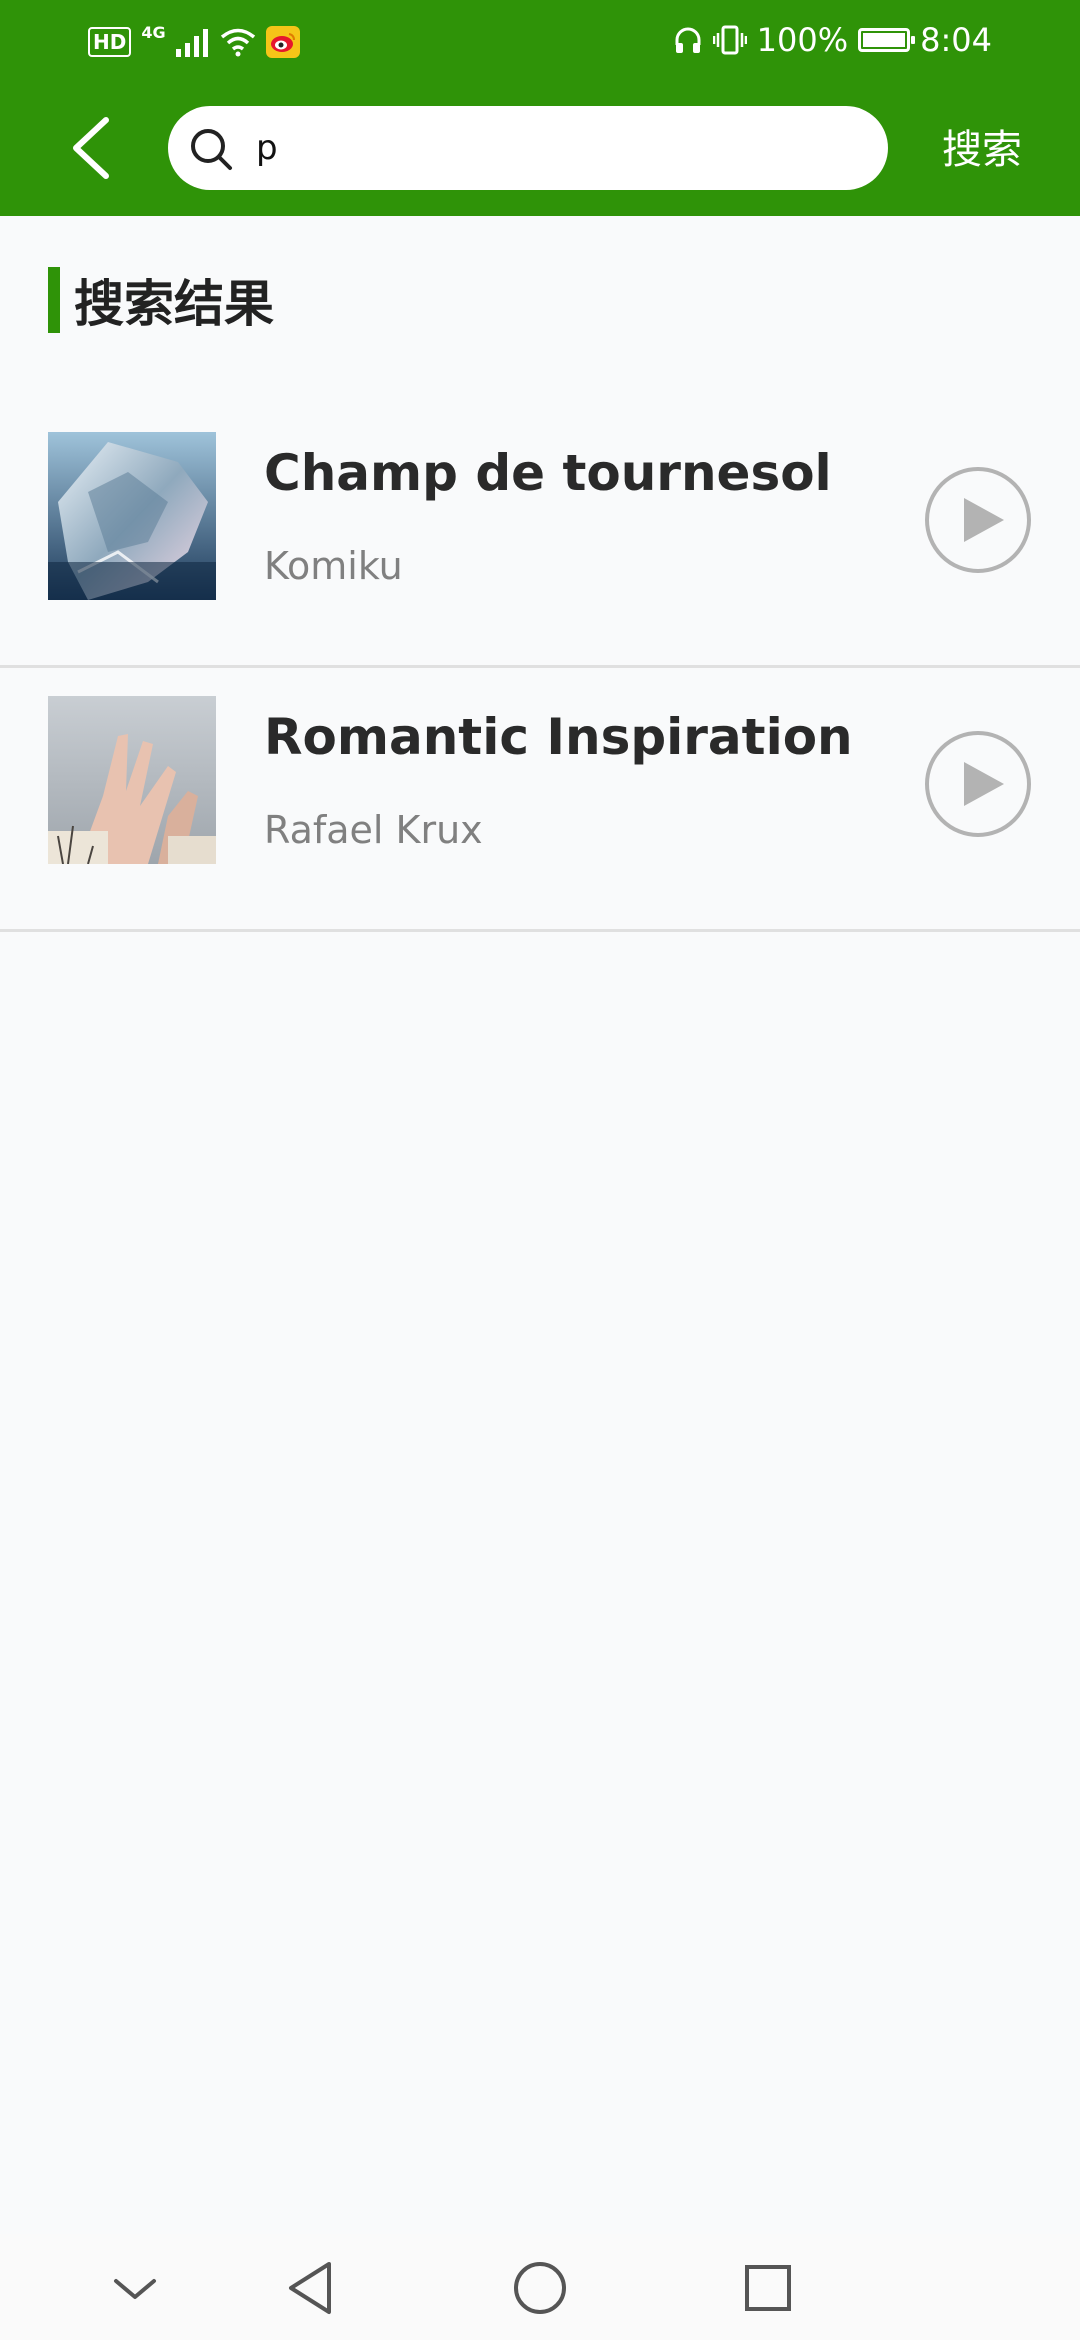  I want to click on chevron-down-icon, so click(135, 2289).